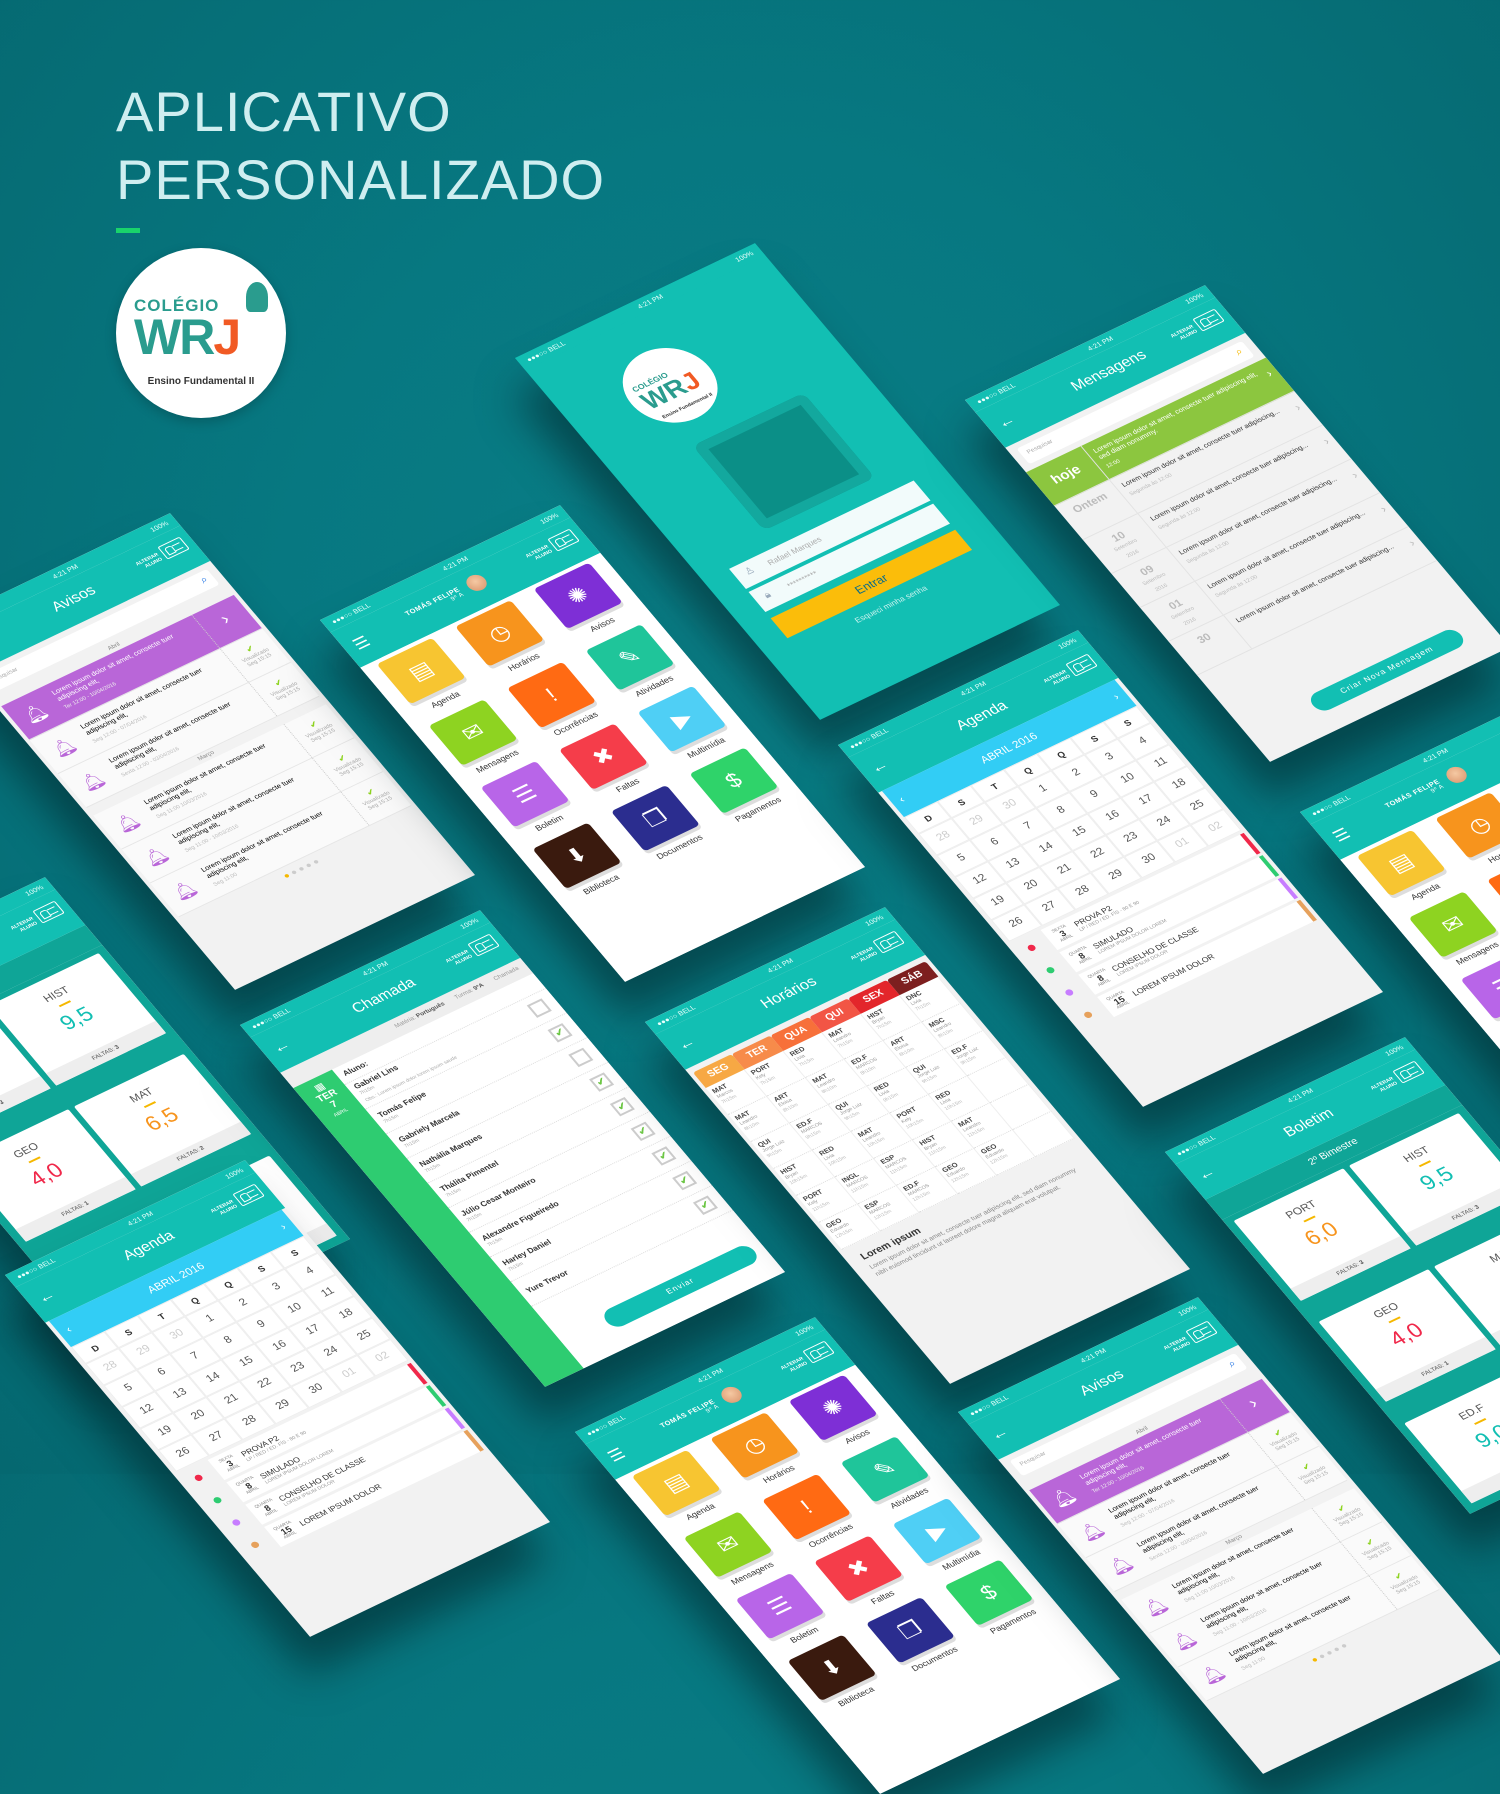  I want to click on agenda-icon: ▤, so click(1400, 862).